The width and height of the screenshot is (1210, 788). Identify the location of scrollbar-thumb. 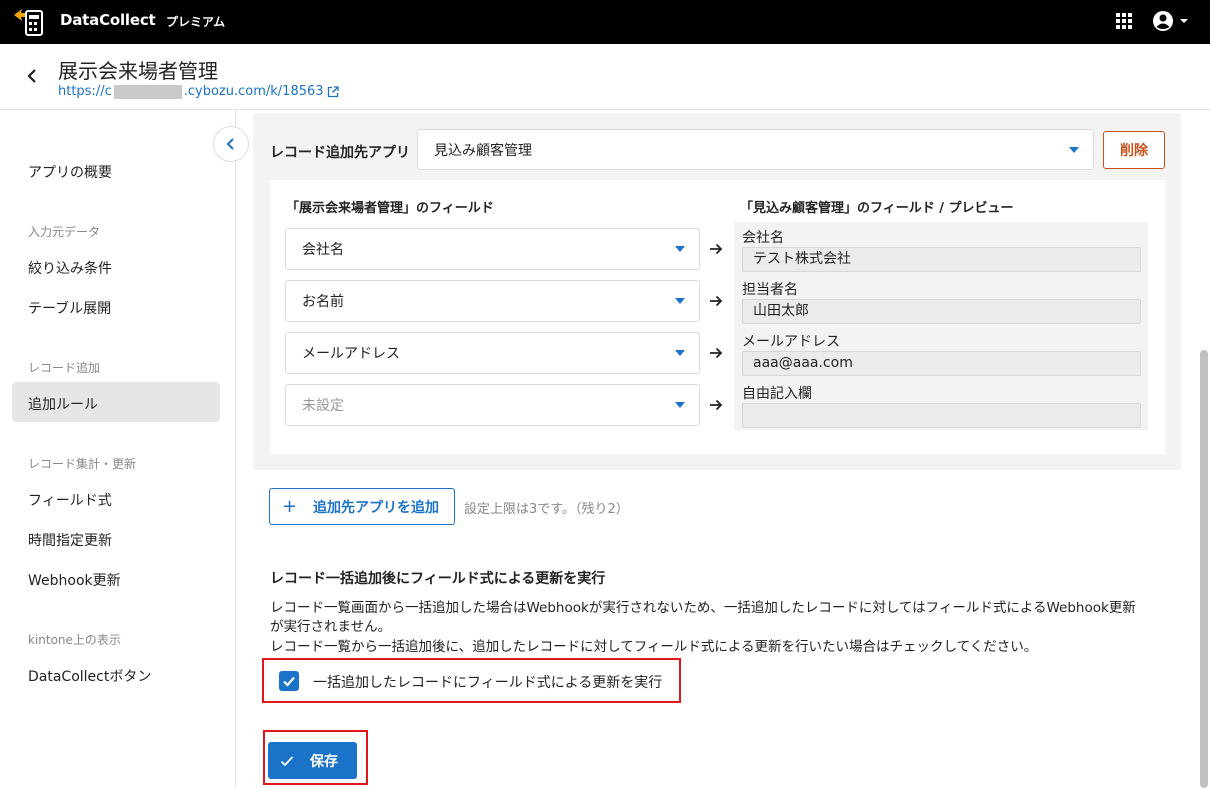
(1204, 569).